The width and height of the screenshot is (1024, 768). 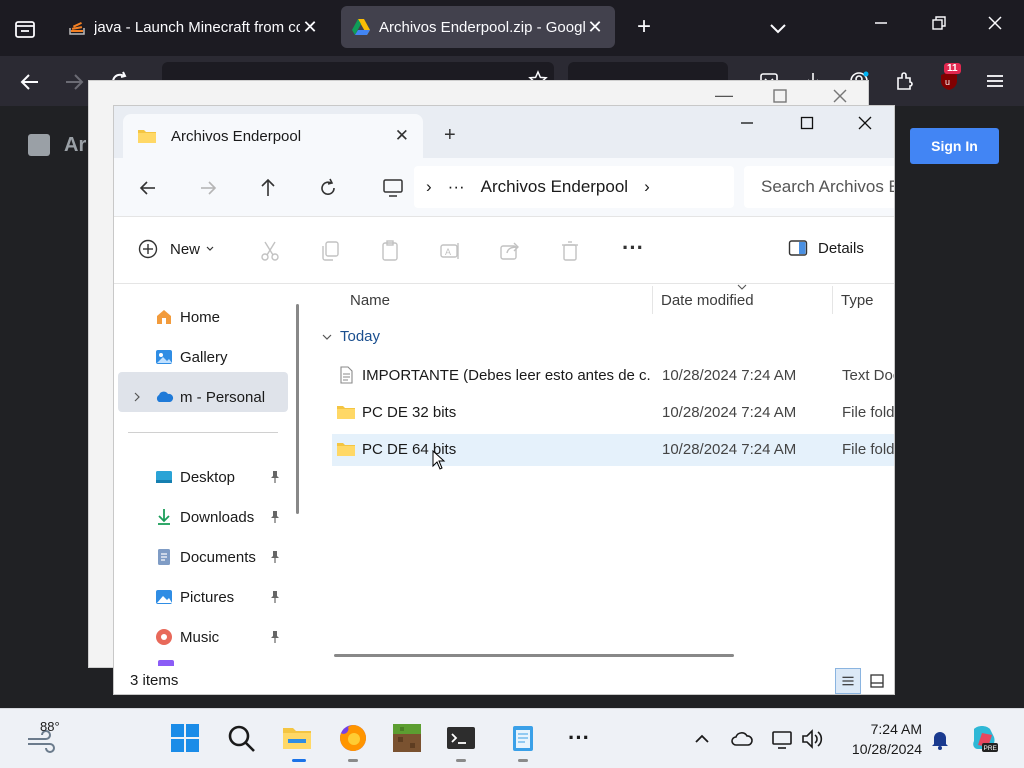 What do you see at coordinates (154, 680) in the screenshot?
I see `item-count: 3 items` at bounding box center [154, 680].